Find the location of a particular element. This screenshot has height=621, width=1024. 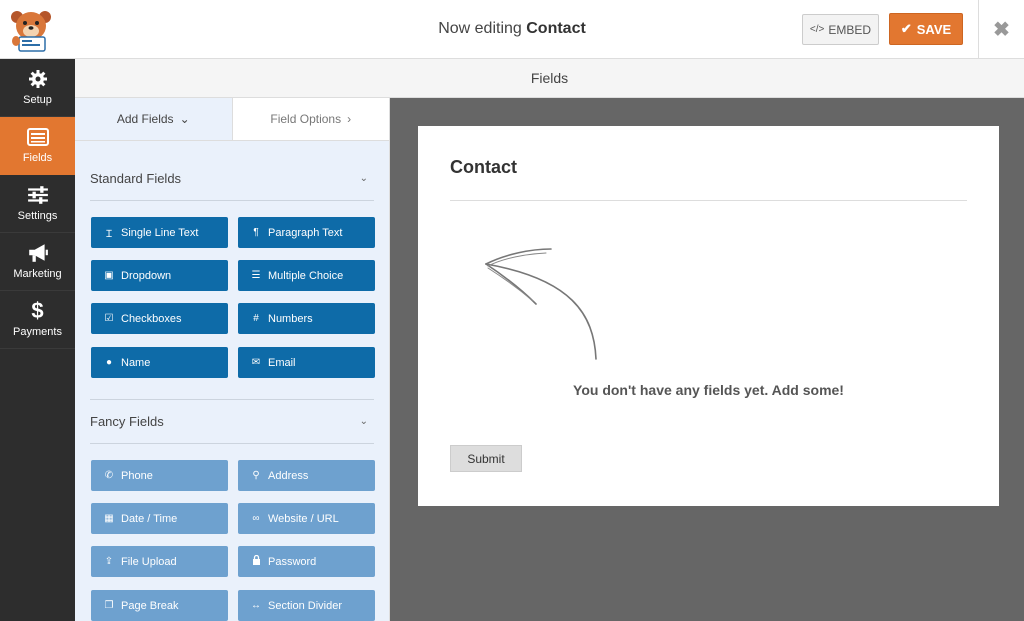

list-icon: ☰ is located at coordinates (256, 275).